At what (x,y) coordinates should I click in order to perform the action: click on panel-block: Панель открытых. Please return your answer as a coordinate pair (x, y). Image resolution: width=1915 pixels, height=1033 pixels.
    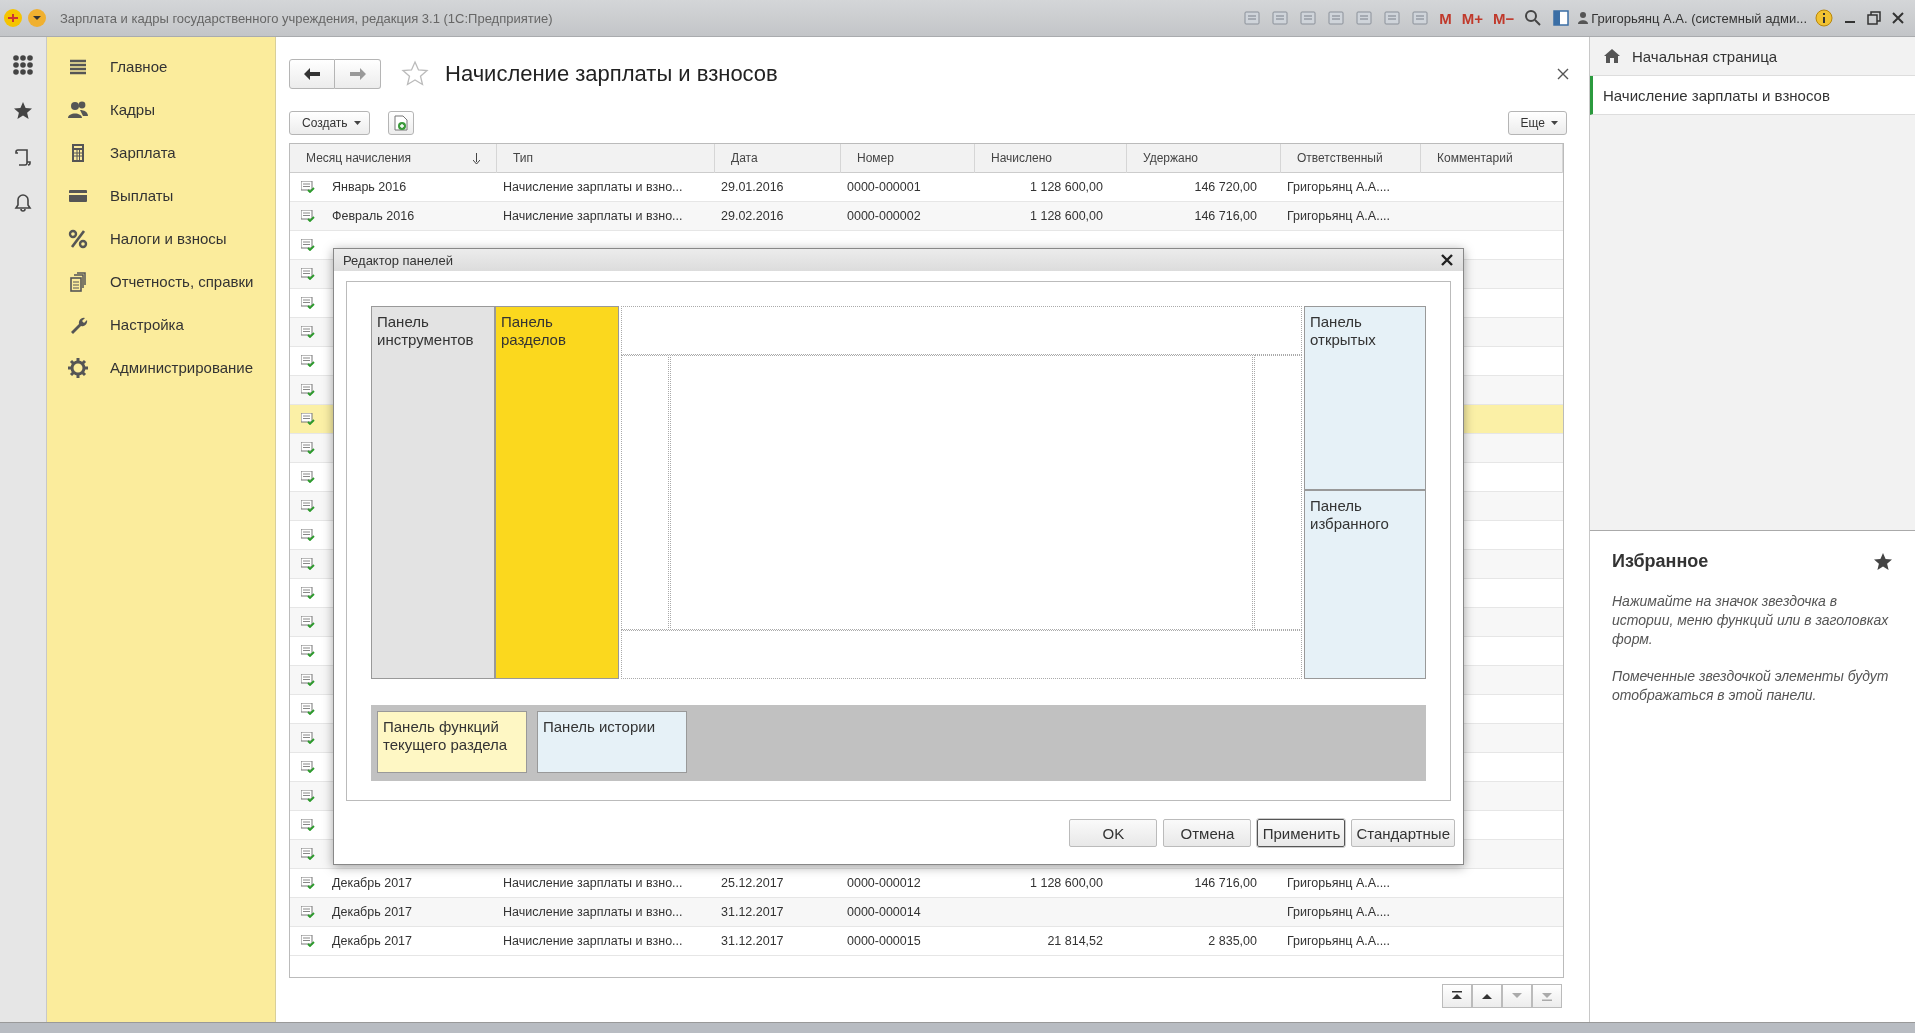
    Looking at the image, I should click on (1365, 398).